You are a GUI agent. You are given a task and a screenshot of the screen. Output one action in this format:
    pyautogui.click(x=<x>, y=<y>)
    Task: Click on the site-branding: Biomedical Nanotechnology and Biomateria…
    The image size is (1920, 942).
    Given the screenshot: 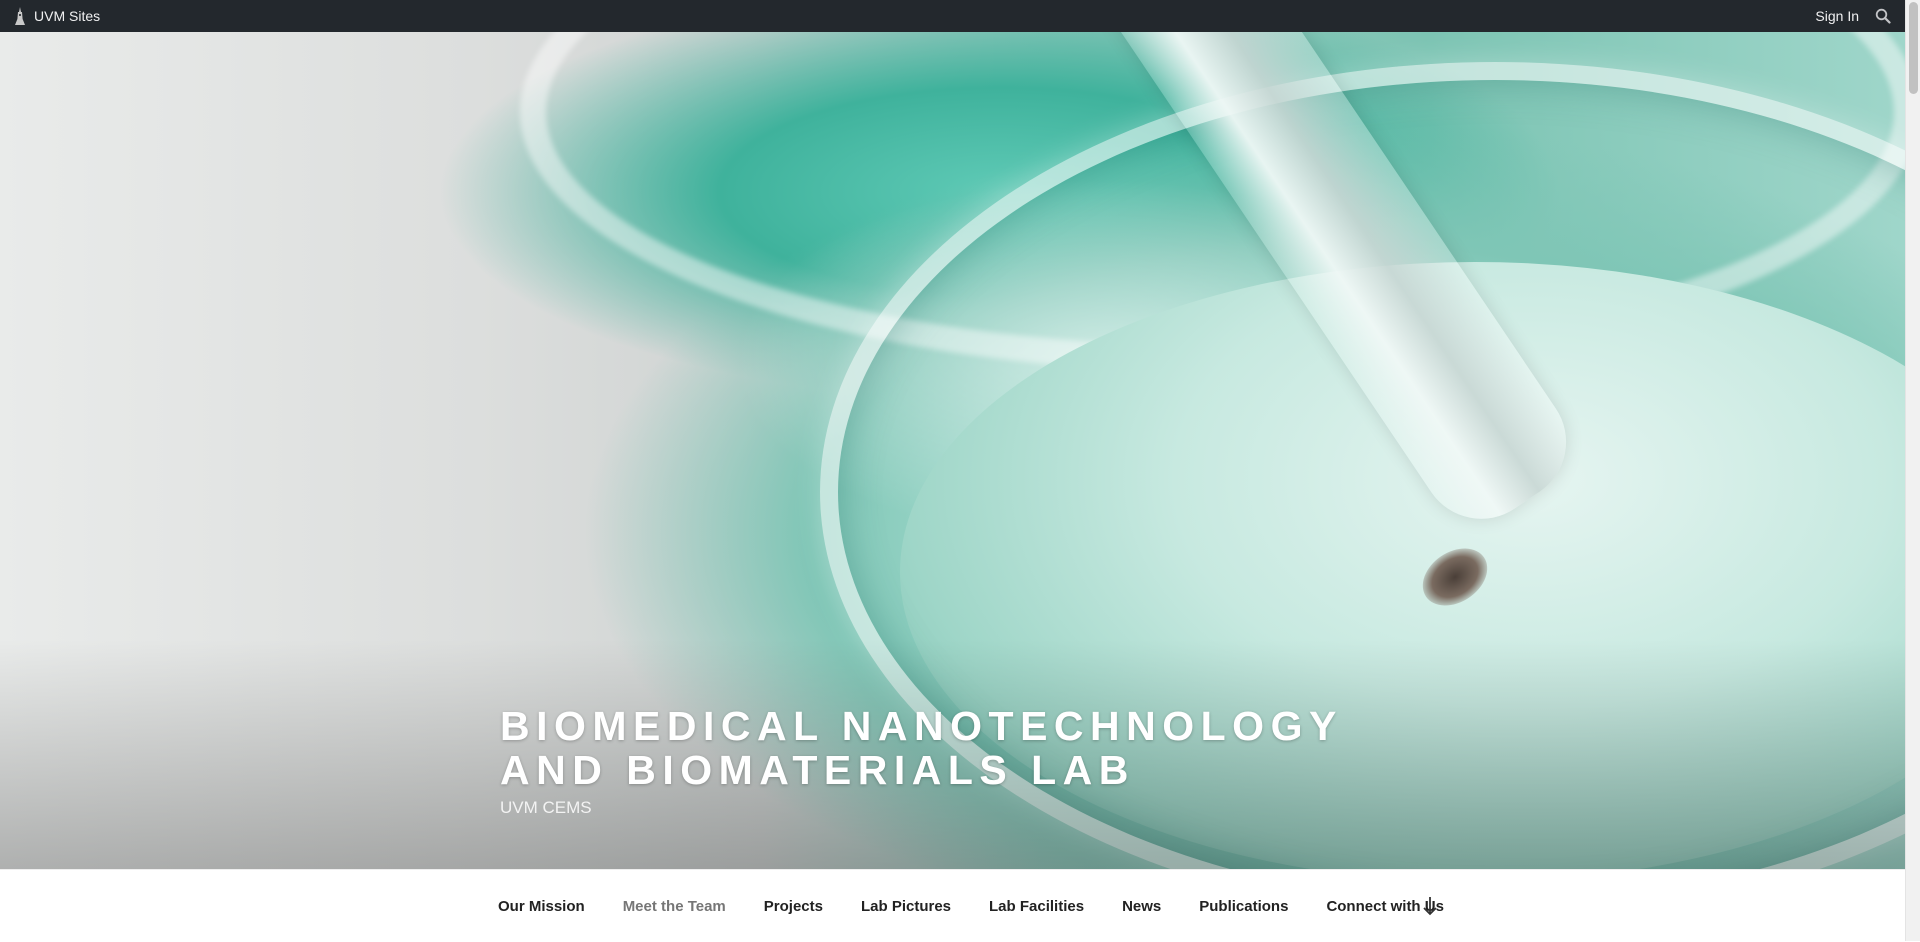 What is the action you would take?
    pyautogui.click(x=950, y=761)
    